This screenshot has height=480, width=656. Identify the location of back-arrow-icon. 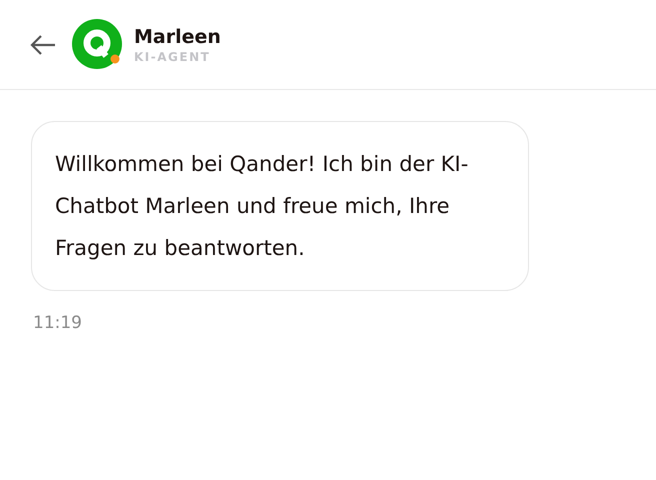
(43, 44).